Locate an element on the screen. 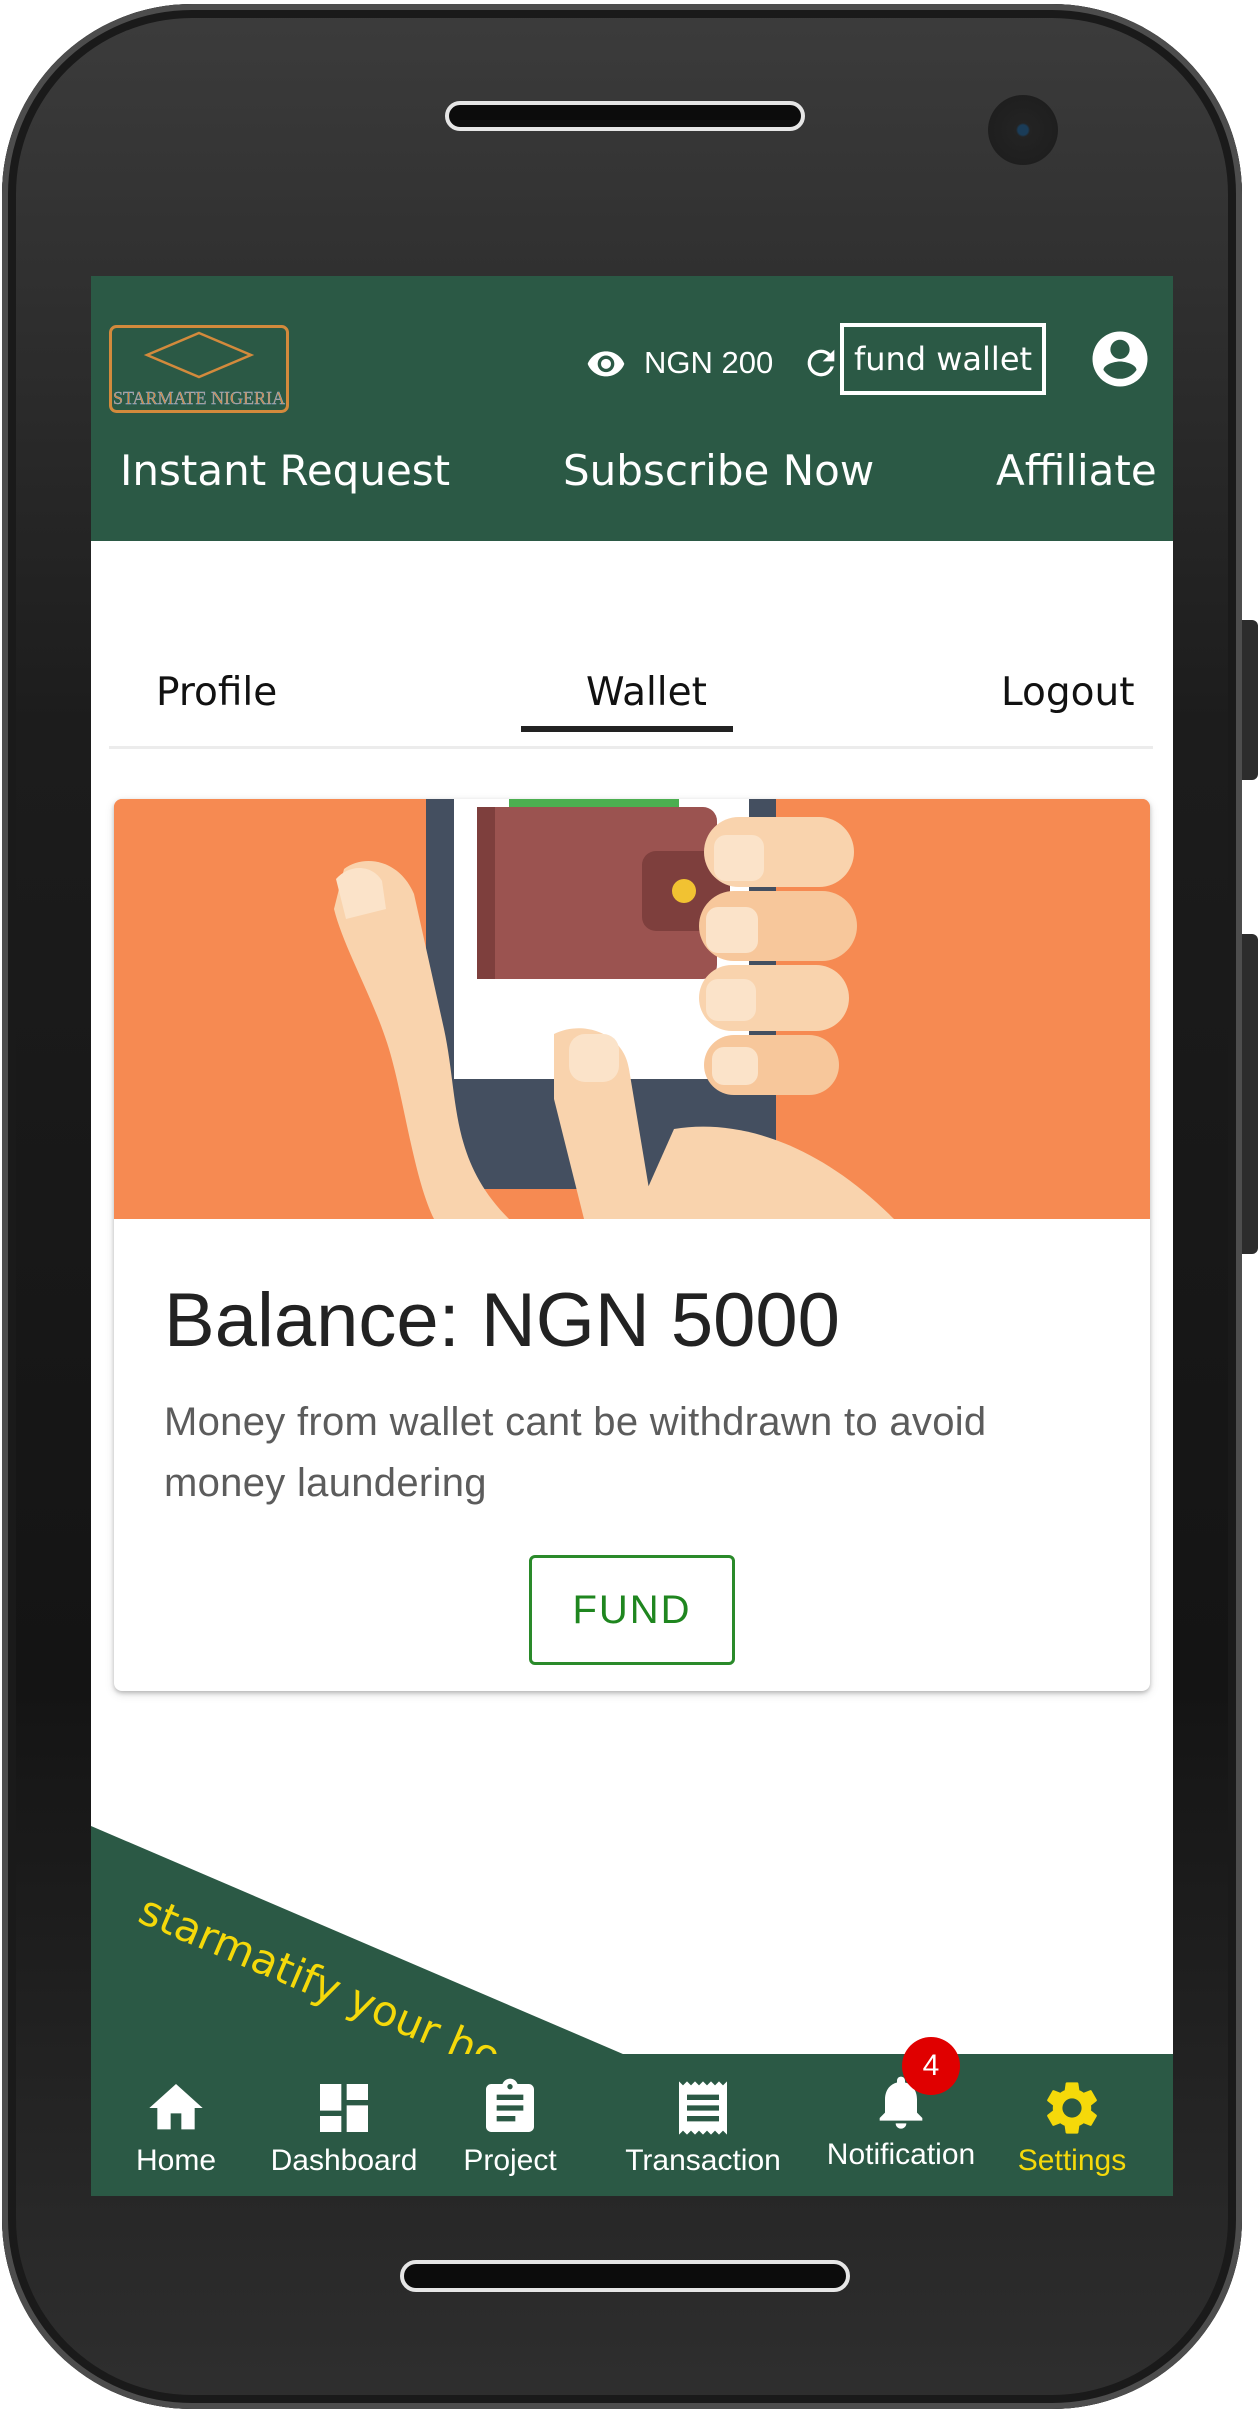 The height and width of the screenshot is (2415, 1260). tab-profile: Profile is located at coordinates (216, 692).